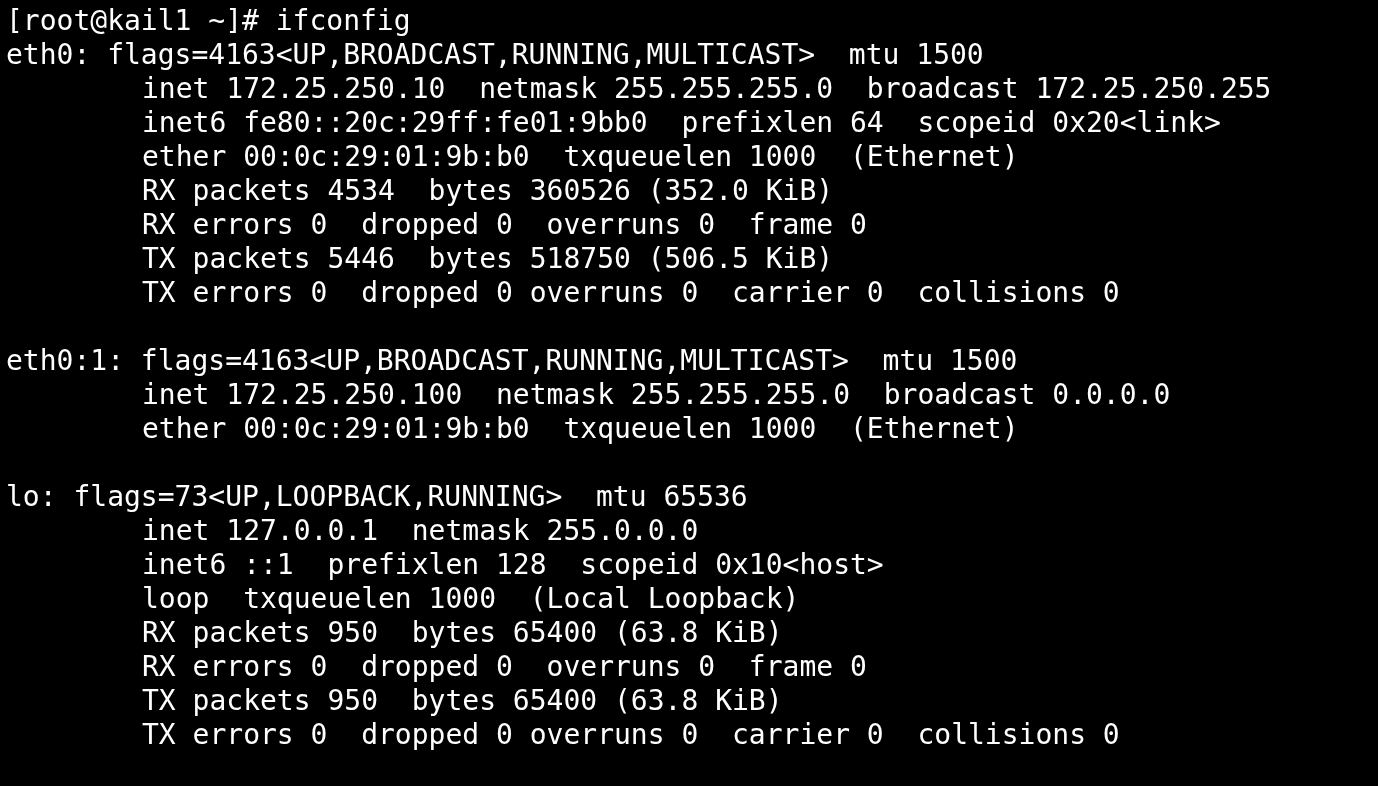 The height and width of the screenshot is (786, 1378). I want to click on terminal-line: inet 172.25.250.100 netmask 255.255.255.0 broadcast 0.0.0.0, so click(656, 395).